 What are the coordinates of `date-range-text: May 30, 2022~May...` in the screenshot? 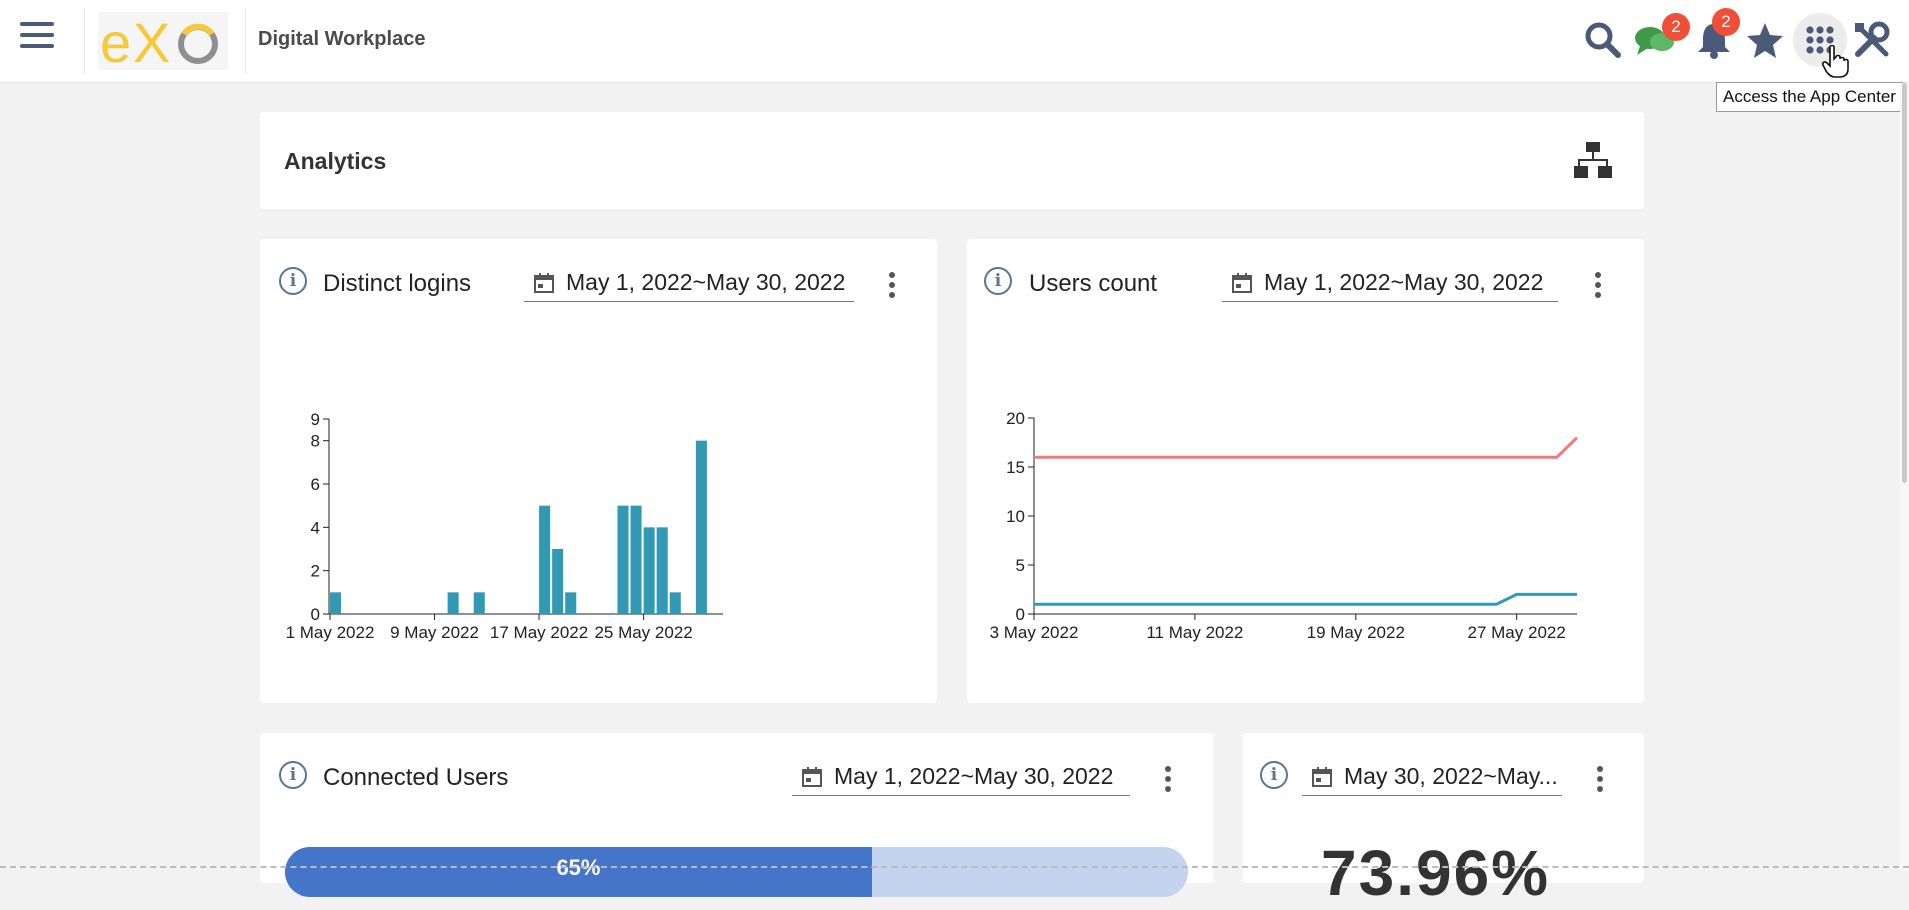 It's located at (1451, 776).